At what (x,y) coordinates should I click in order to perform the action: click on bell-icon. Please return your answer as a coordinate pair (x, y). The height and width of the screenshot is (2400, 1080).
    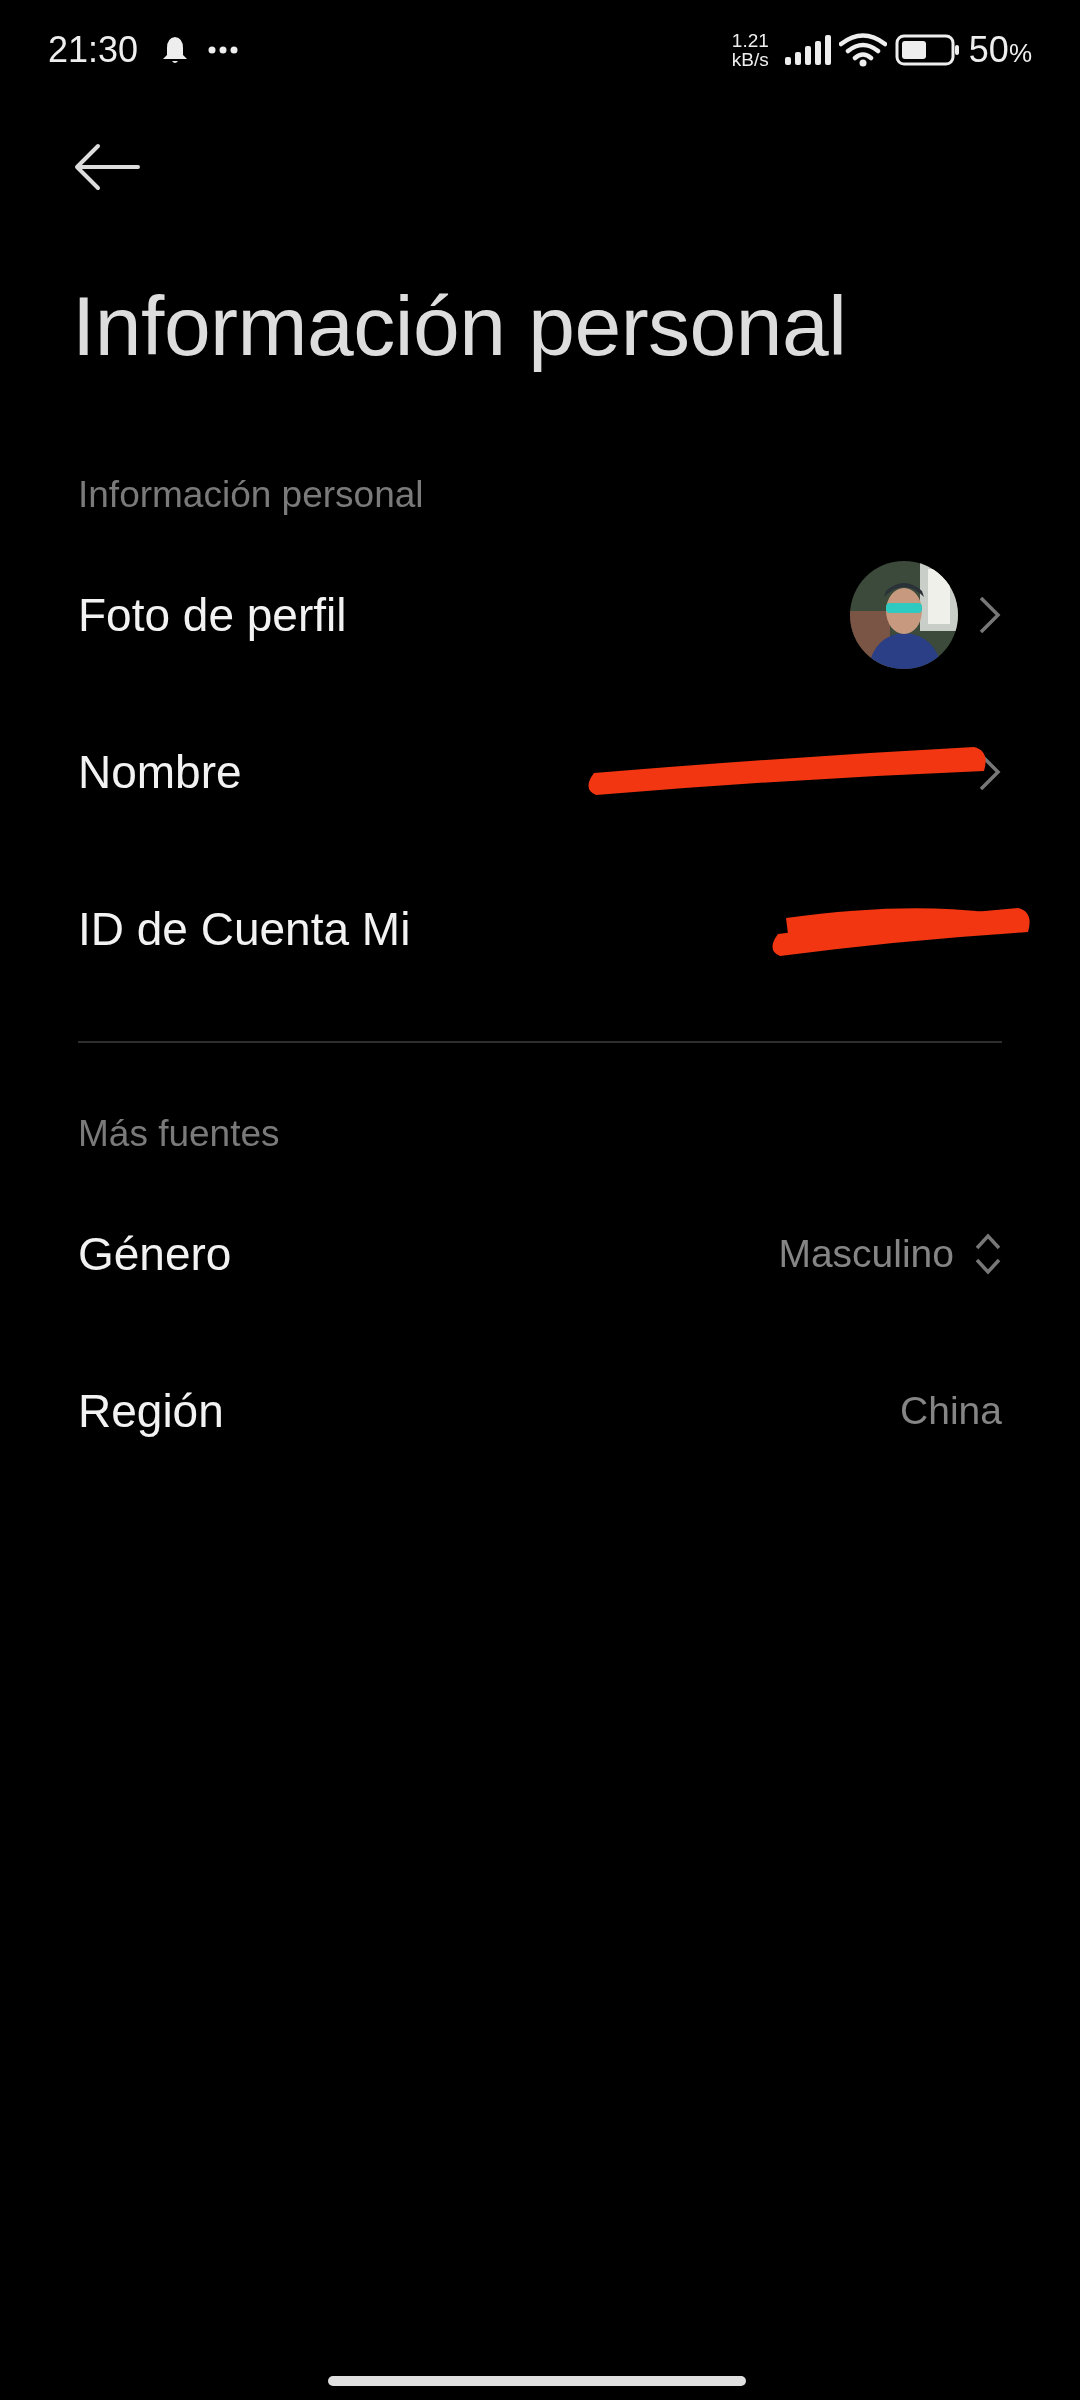
    Looking at the image, I should click on (175, 50).